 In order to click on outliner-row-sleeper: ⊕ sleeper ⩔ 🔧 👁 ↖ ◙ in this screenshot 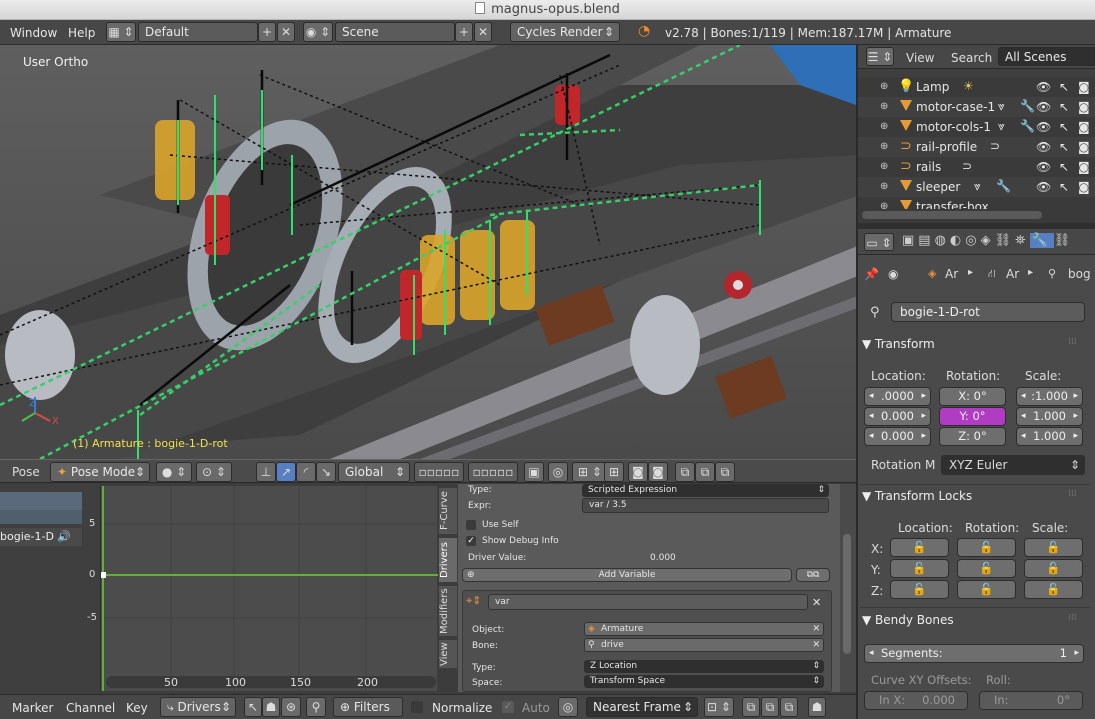, I will do `click(976, 187)`.